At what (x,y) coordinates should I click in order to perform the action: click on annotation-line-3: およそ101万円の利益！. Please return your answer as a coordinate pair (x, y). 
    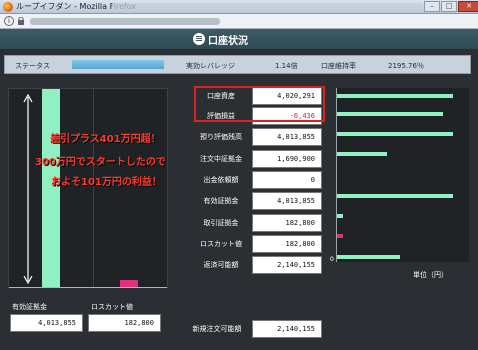
    Looking at the image, I should click on (106, 182).